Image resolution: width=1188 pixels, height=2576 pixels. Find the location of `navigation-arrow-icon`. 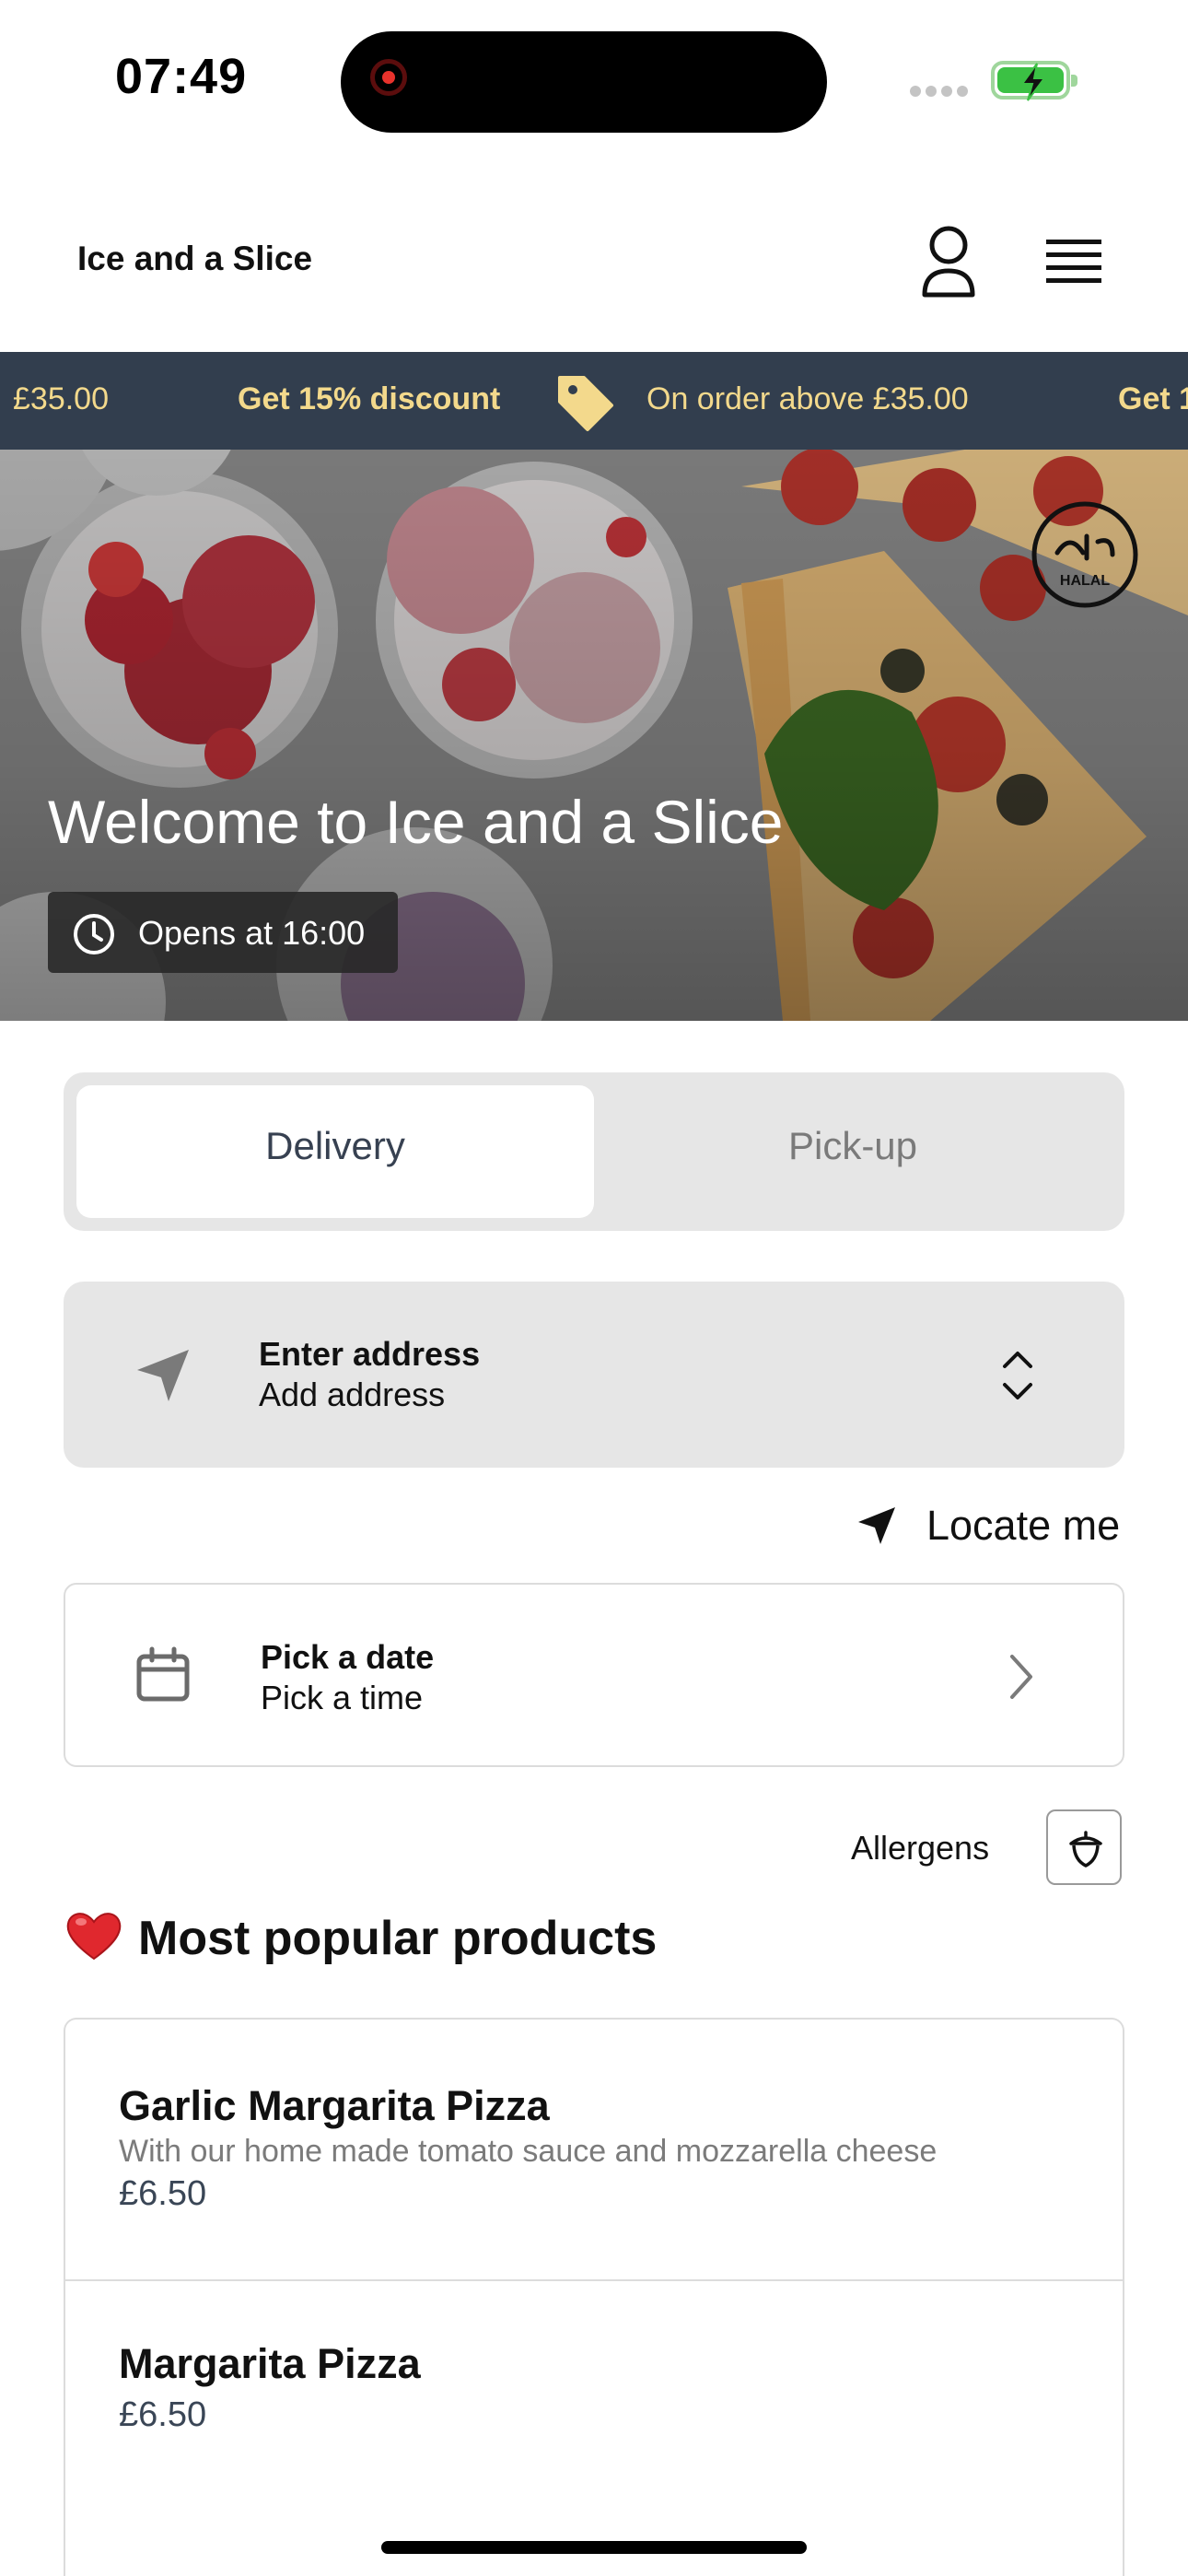

navigation-arrow-icon is located at coordinates (163, 1375).